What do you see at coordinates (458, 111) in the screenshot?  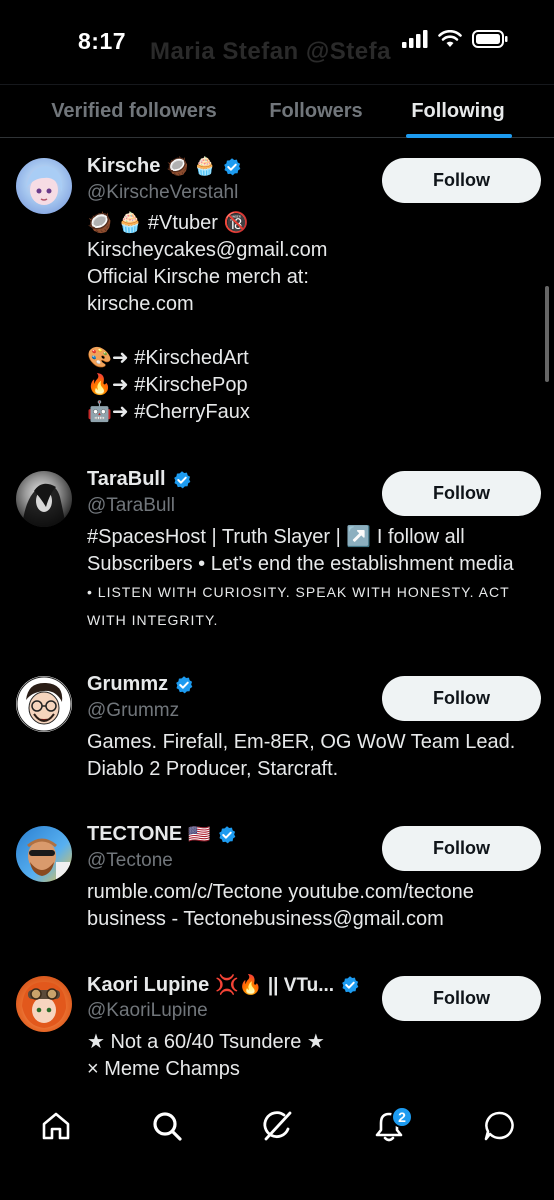 I see `tab-following: Following` at bounding box center [458, 111].